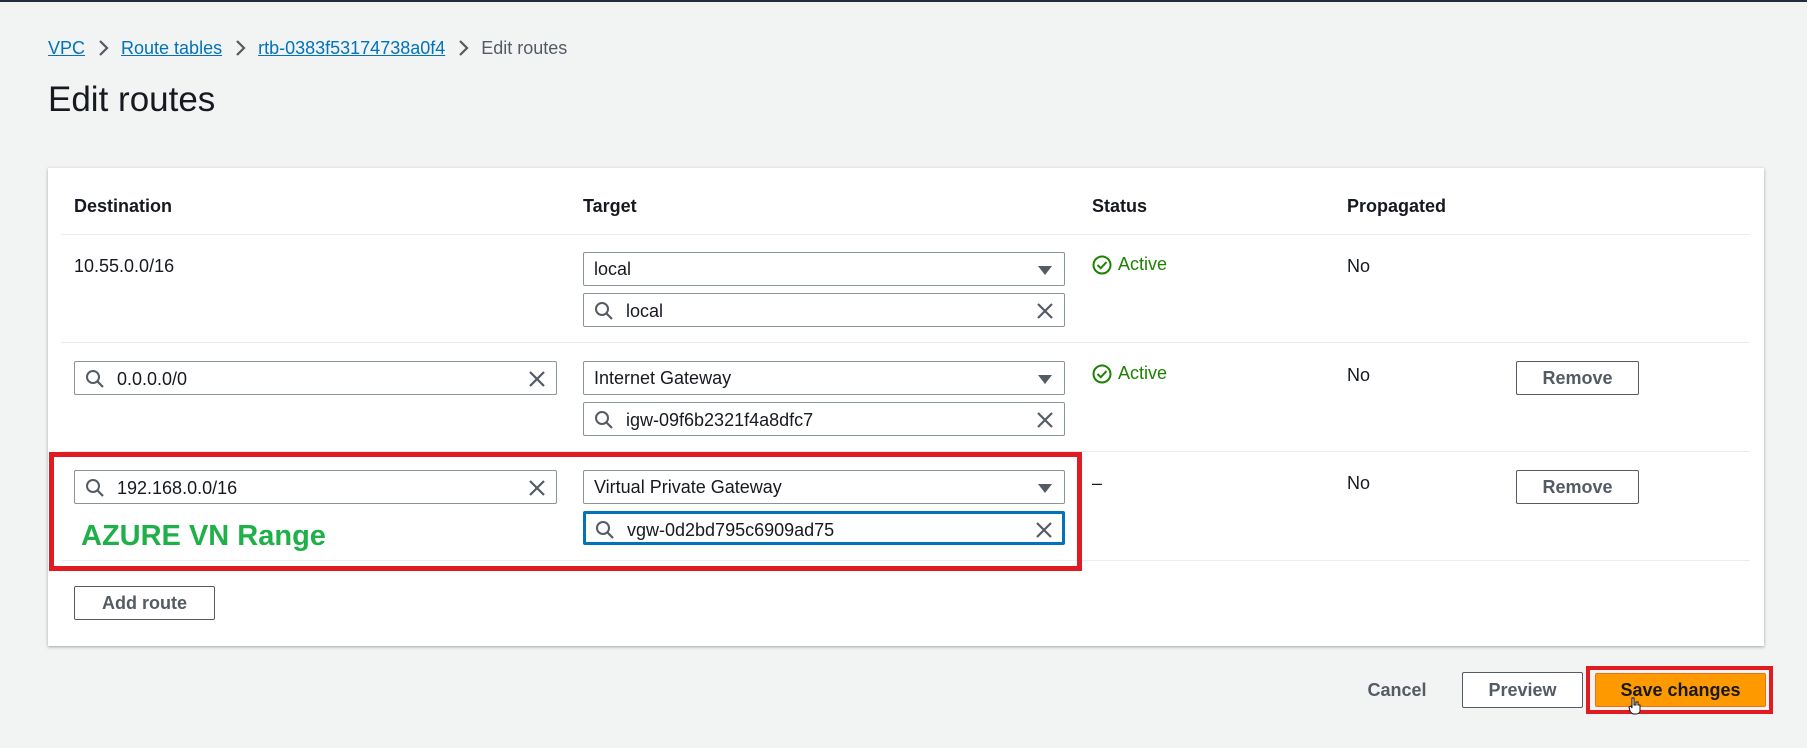 This screenshot has height=748, width=1807. What do you see at coordinates (824, 487) in the screenshot?
I see `target-type-select: Virtual Private Gateway` at bounding box center [824, 487].